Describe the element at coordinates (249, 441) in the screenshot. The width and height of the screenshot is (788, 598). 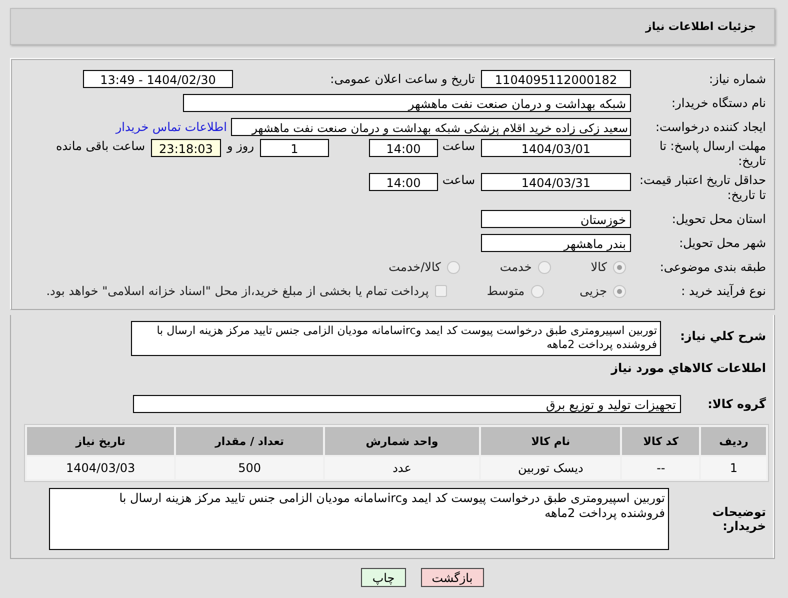
I see `column-header: تعداد / مقدار` at that location.